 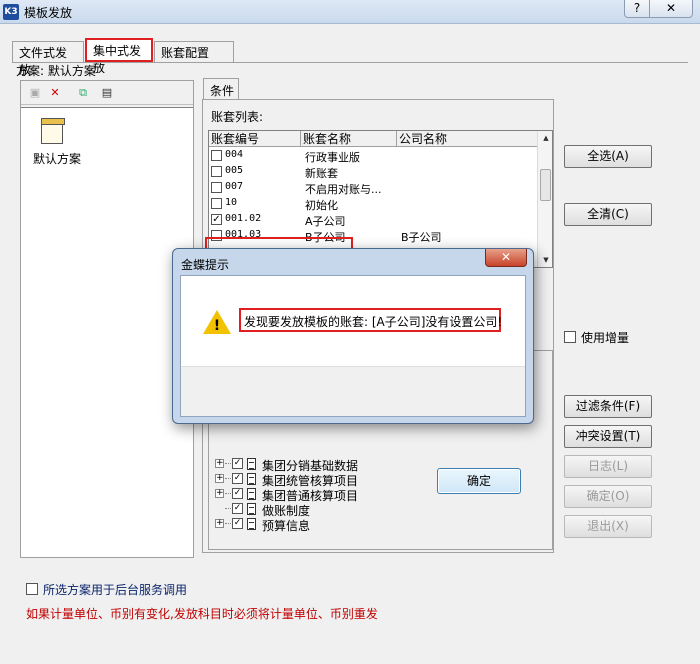 What do you see at coordinates (570, 337) in the screenshot?
I see `use-incremental-checkbox` at bounding box center [570, 337].